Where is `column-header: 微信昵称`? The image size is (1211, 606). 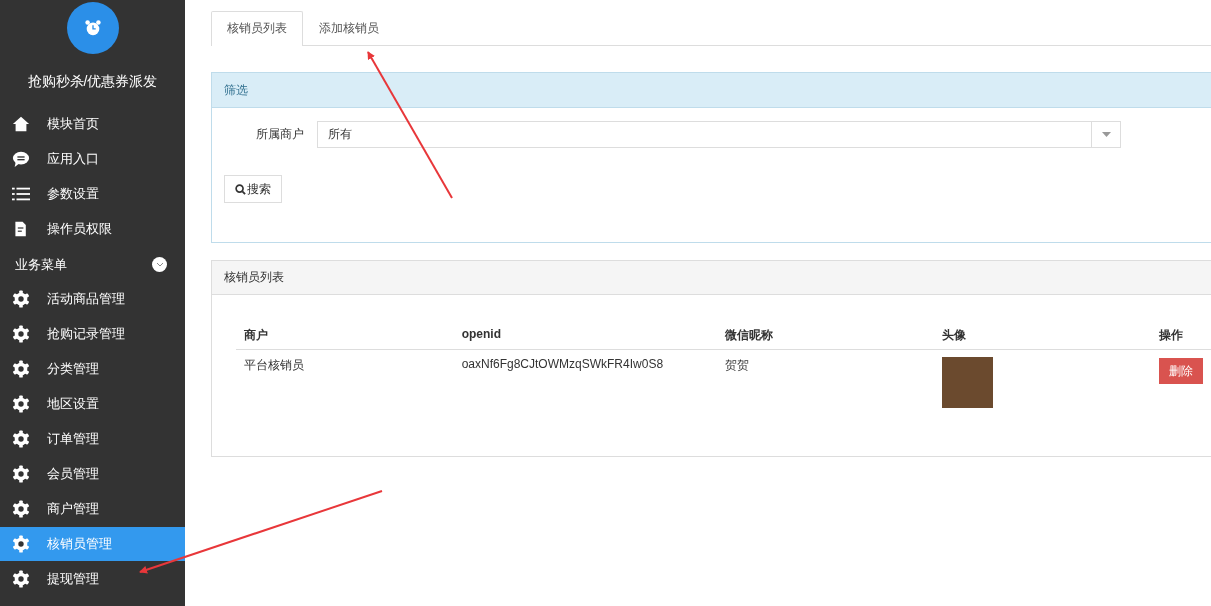
column-header: 微信昵称 is located at coordinates (825, 338).